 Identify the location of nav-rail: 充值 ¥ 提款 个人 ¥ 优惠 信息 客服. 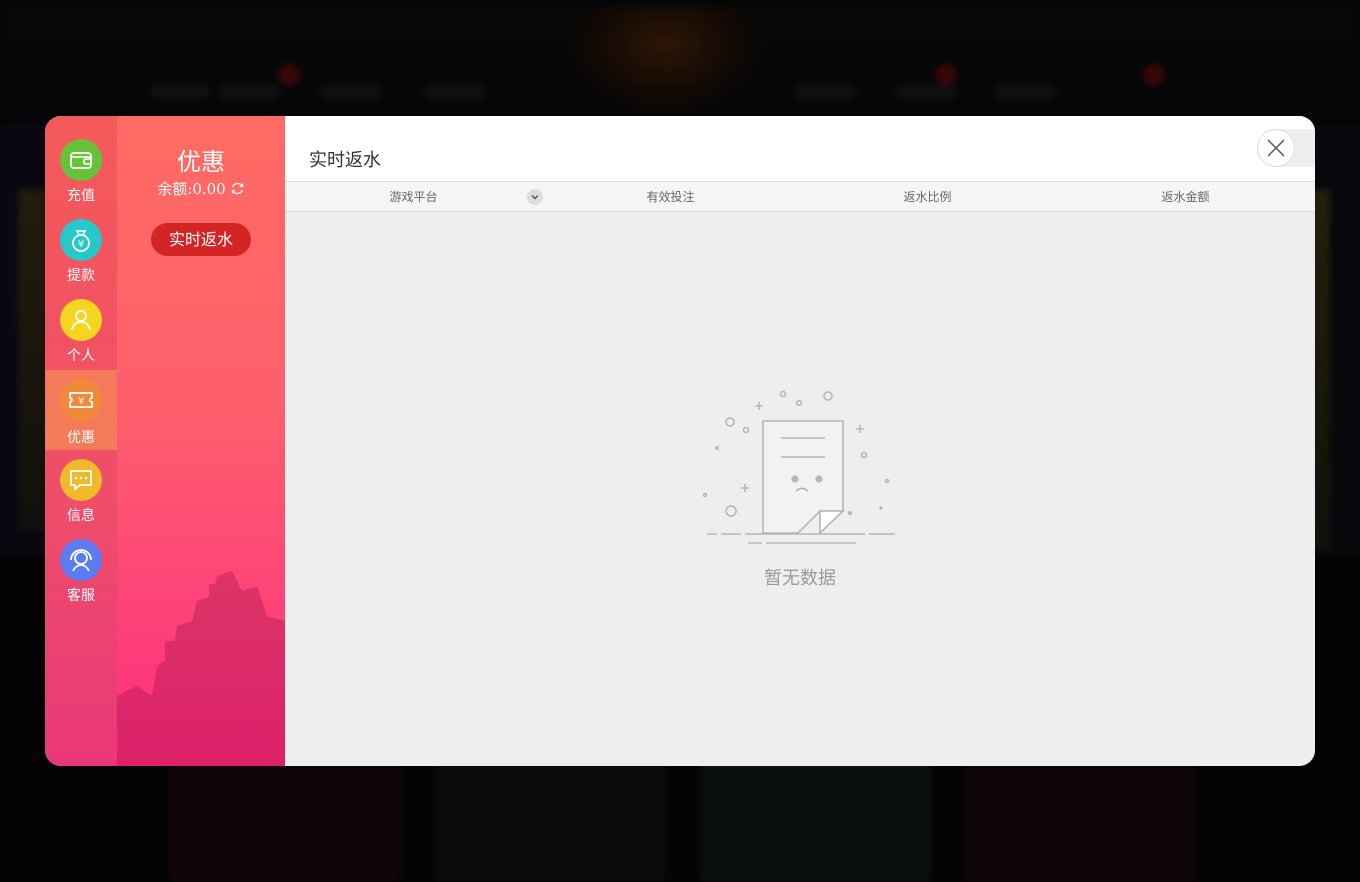
(81, 441).